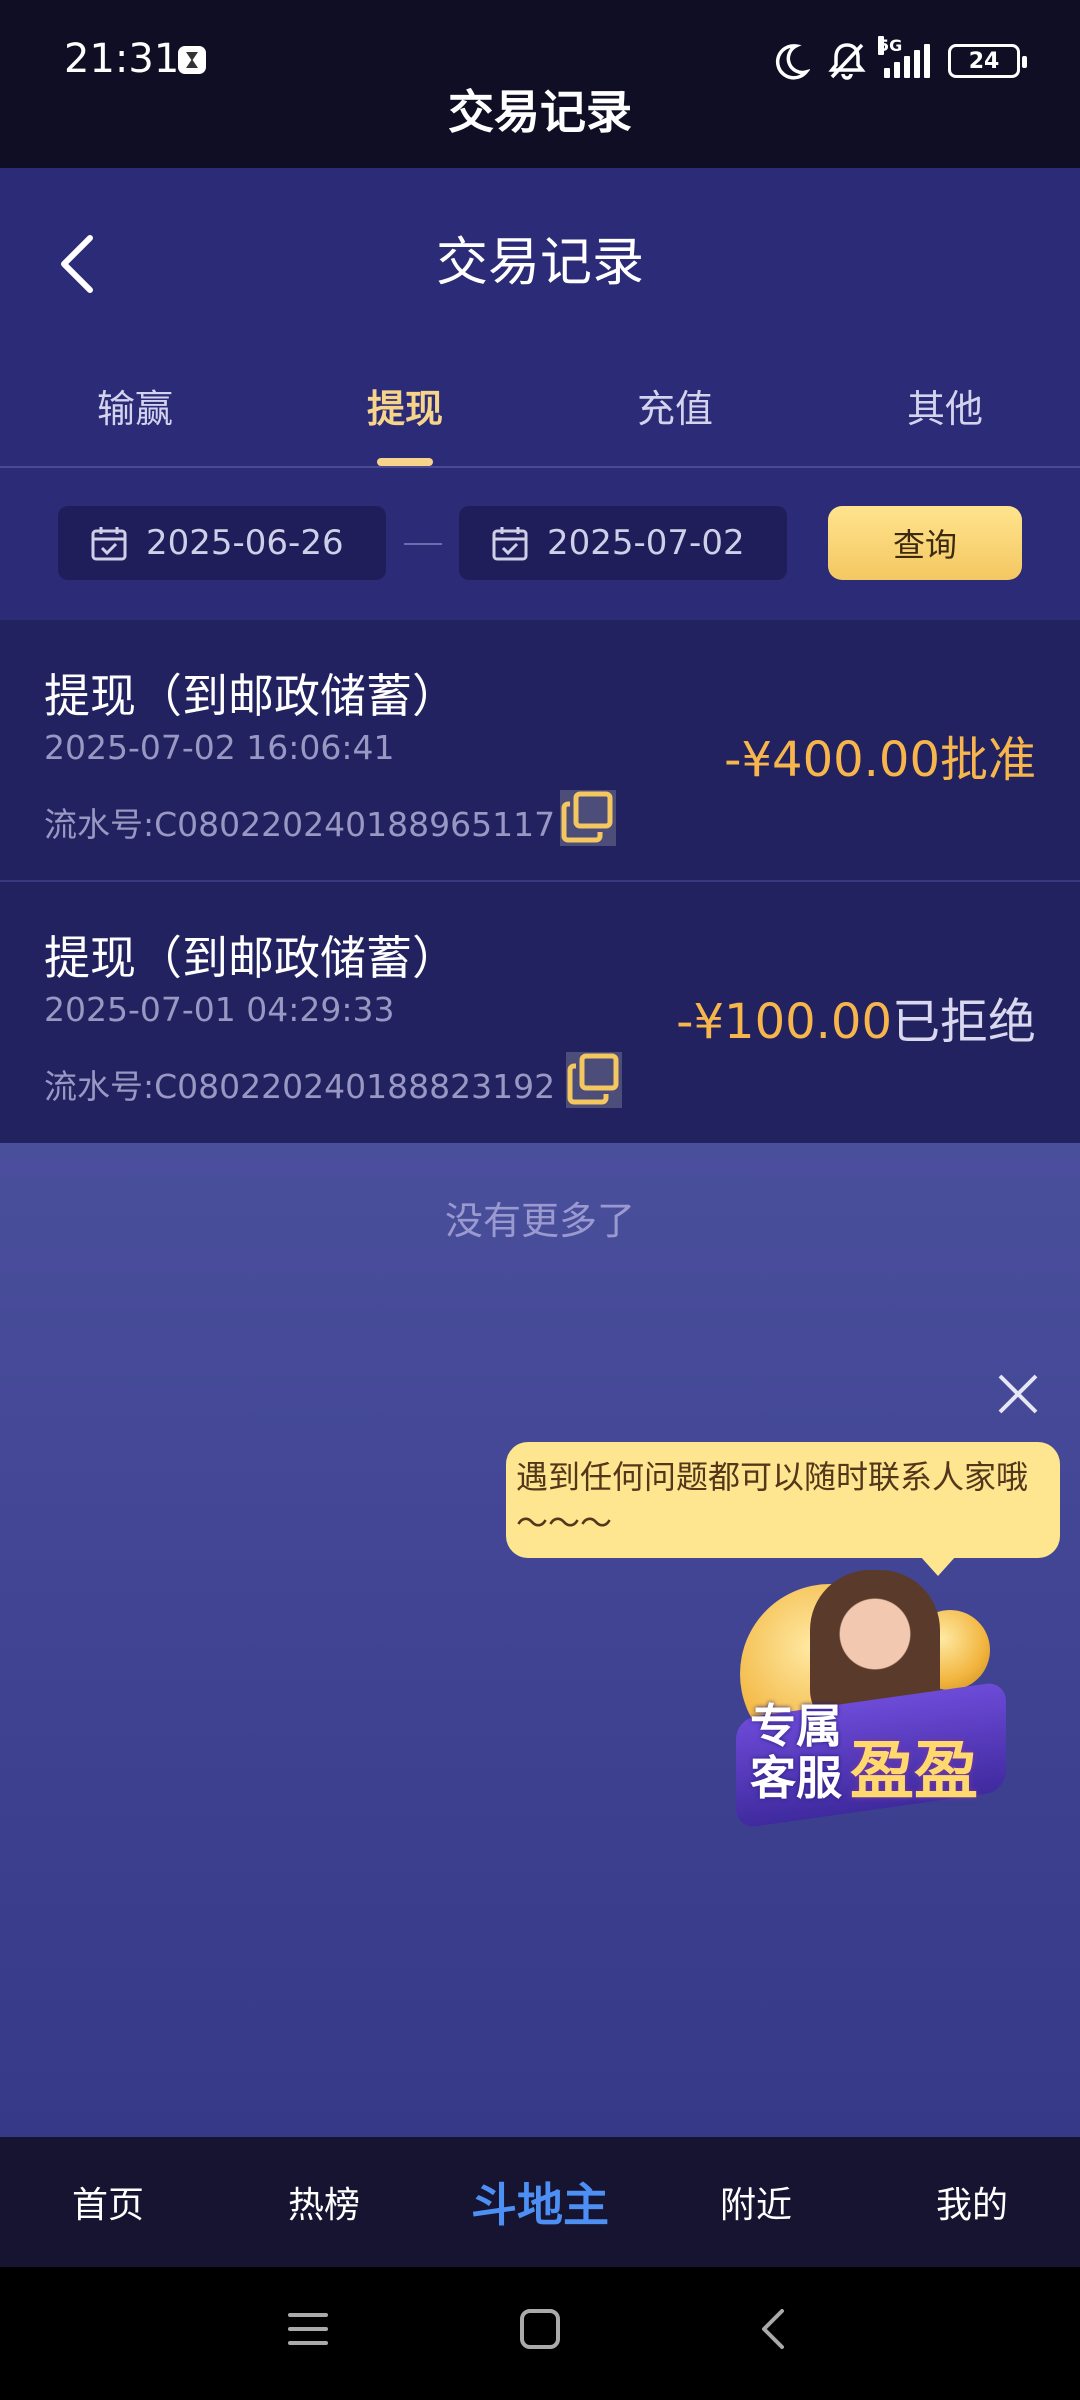 The height and width of the screenshot is (2400, 1080). Describe the element at coordinates (832, 760) in the screenshot. I see `amount-value: -¥400.00` at that location.